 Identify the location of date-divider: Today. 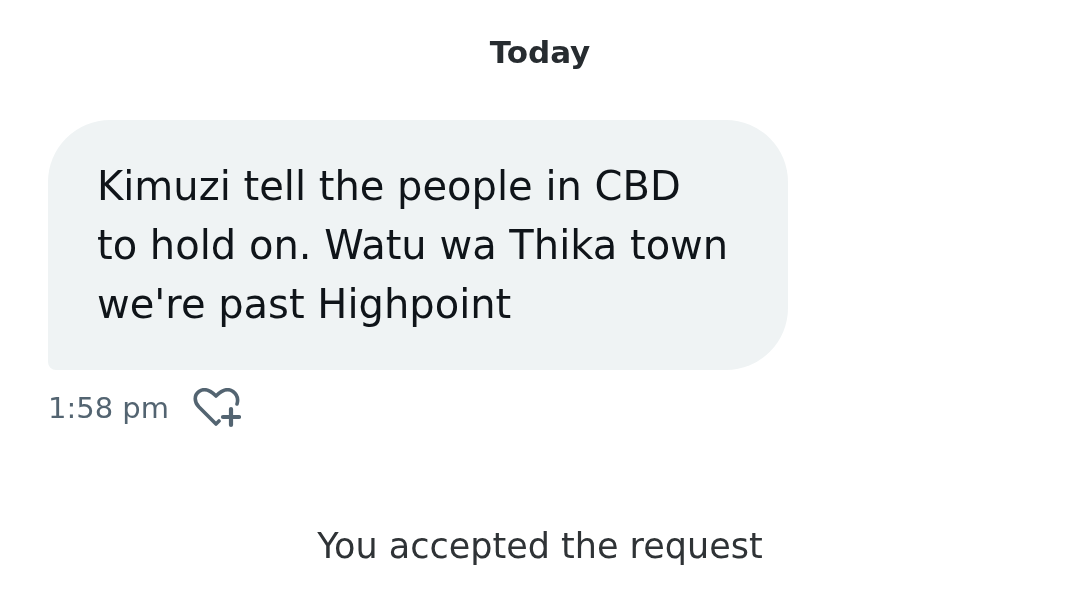
(540, 52).